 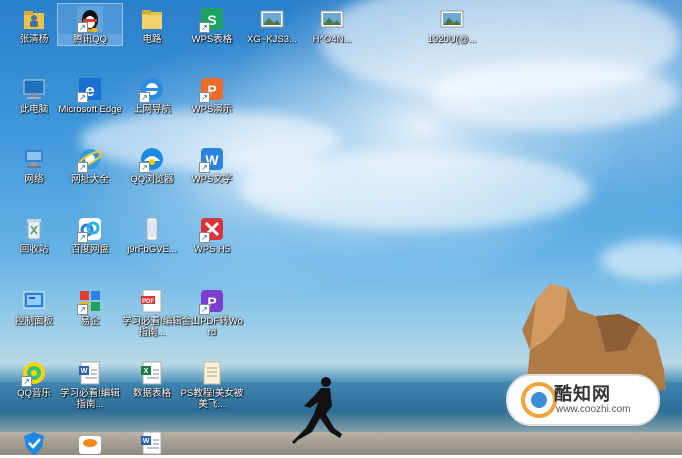 I want to click on phone-image-icon, so click(x=152, y=229).